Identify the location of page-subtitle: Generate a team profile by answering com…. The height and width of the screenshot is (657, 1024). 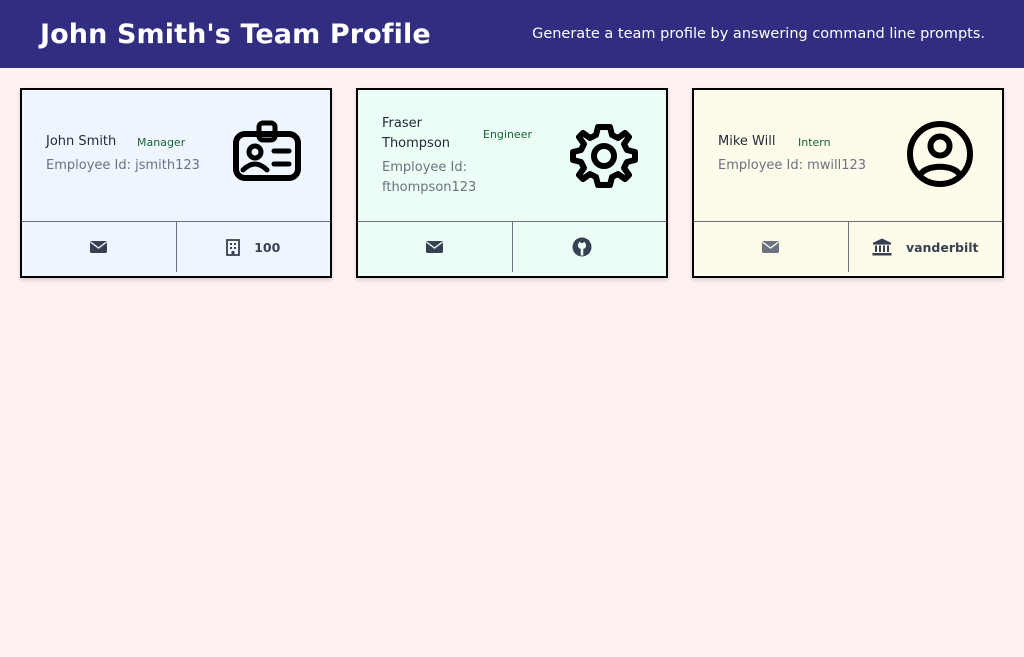
(758, 34).